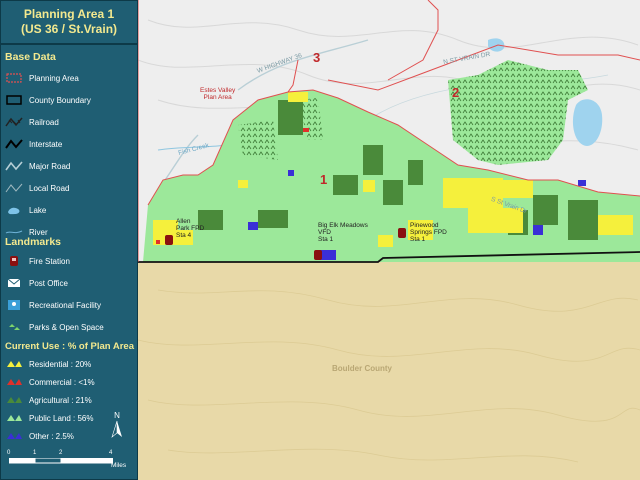 This screenshot has height=480, width=640. What do you see at coordinates (14, 382) in the screenshot?
I see `commercial-swatch` at bounding box center [14, 382].